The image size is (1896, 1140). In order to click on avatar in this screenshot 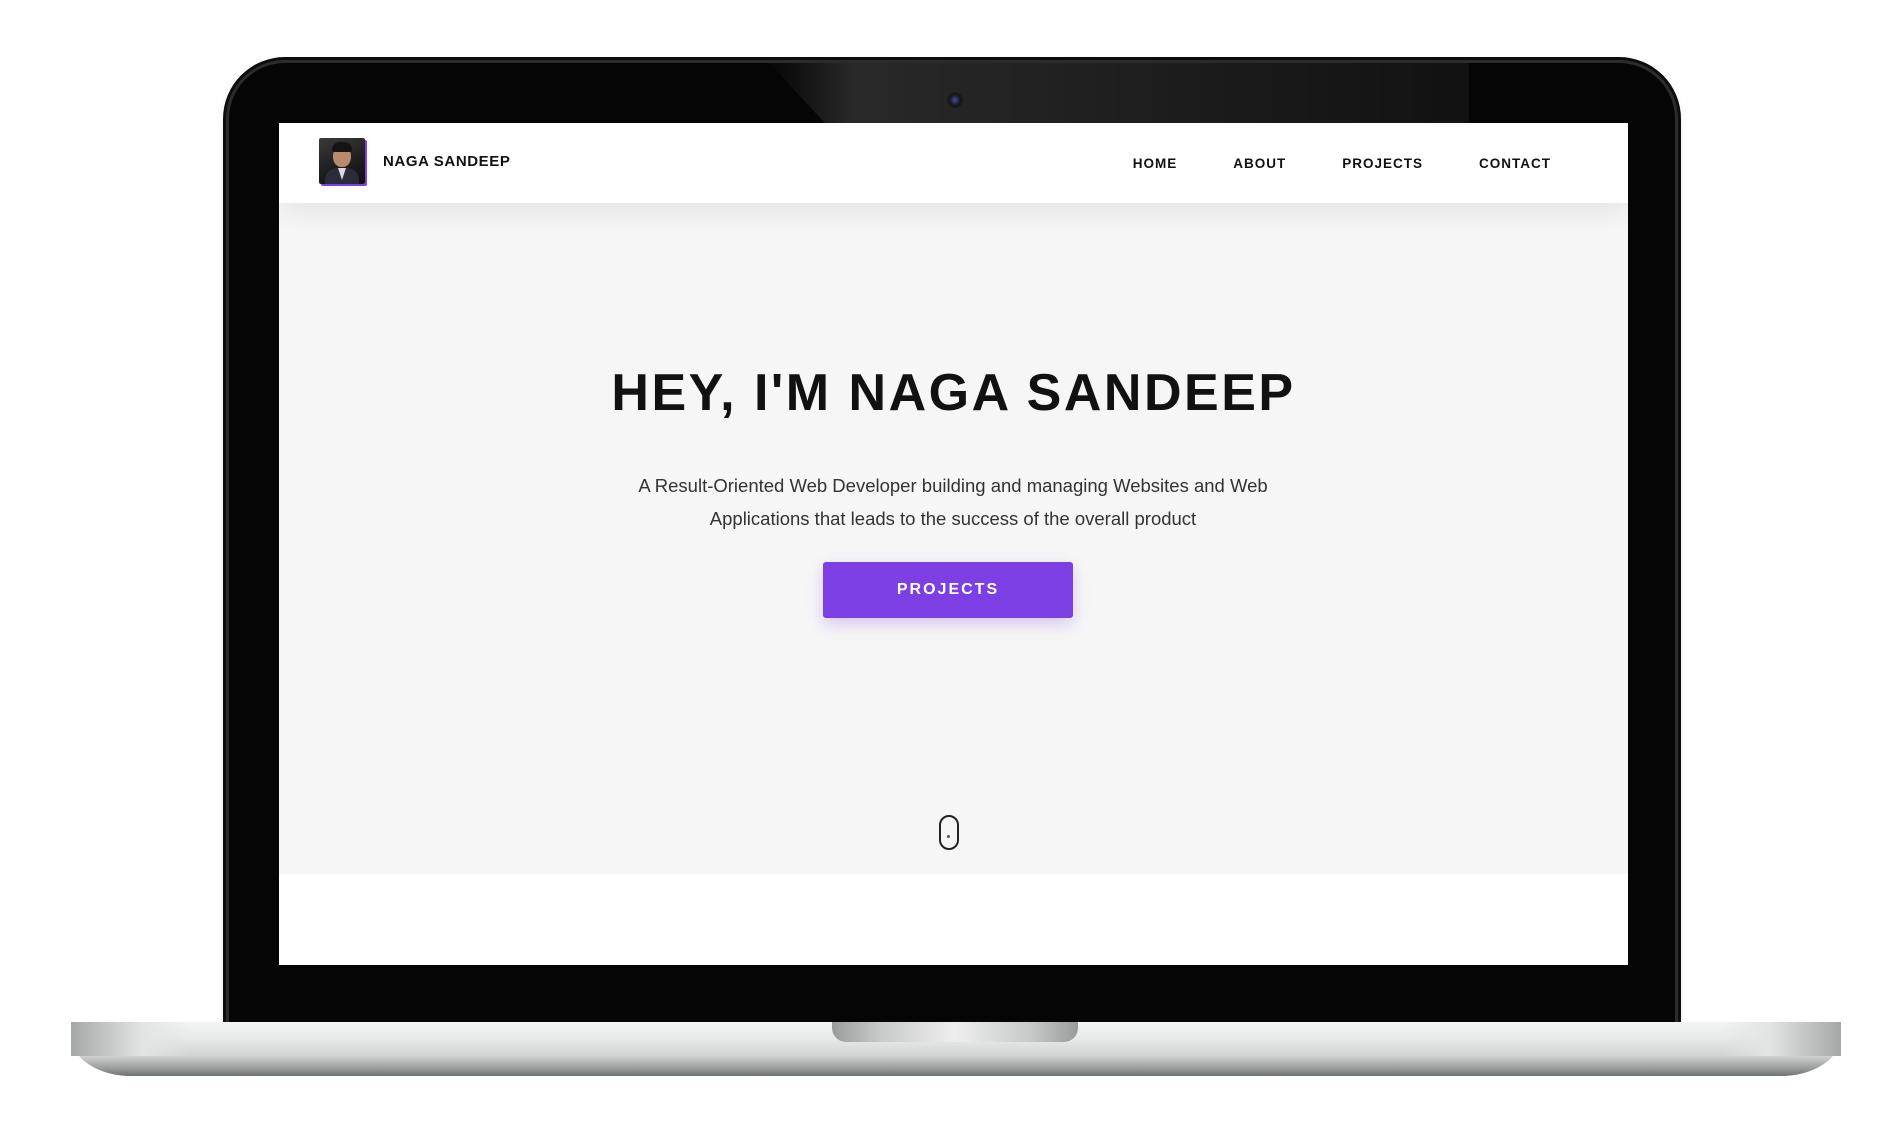, I will do `click(342, 161)`.